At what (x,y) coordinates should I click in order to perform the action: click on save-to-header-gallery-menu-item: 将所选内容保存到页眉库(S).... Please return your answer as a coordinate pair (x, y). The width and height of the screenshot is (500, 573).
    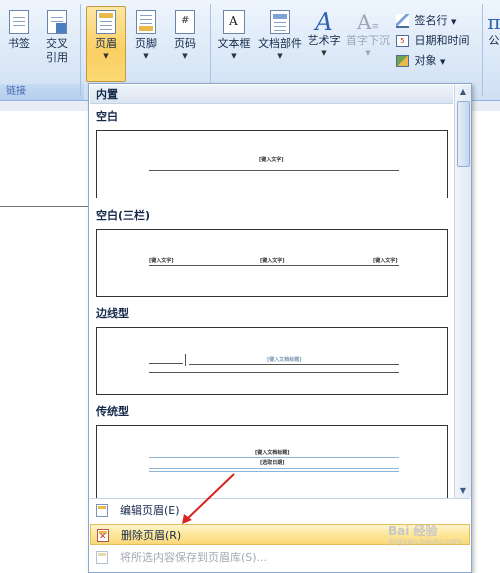
    Looking at the image, I should click on (280, 557).